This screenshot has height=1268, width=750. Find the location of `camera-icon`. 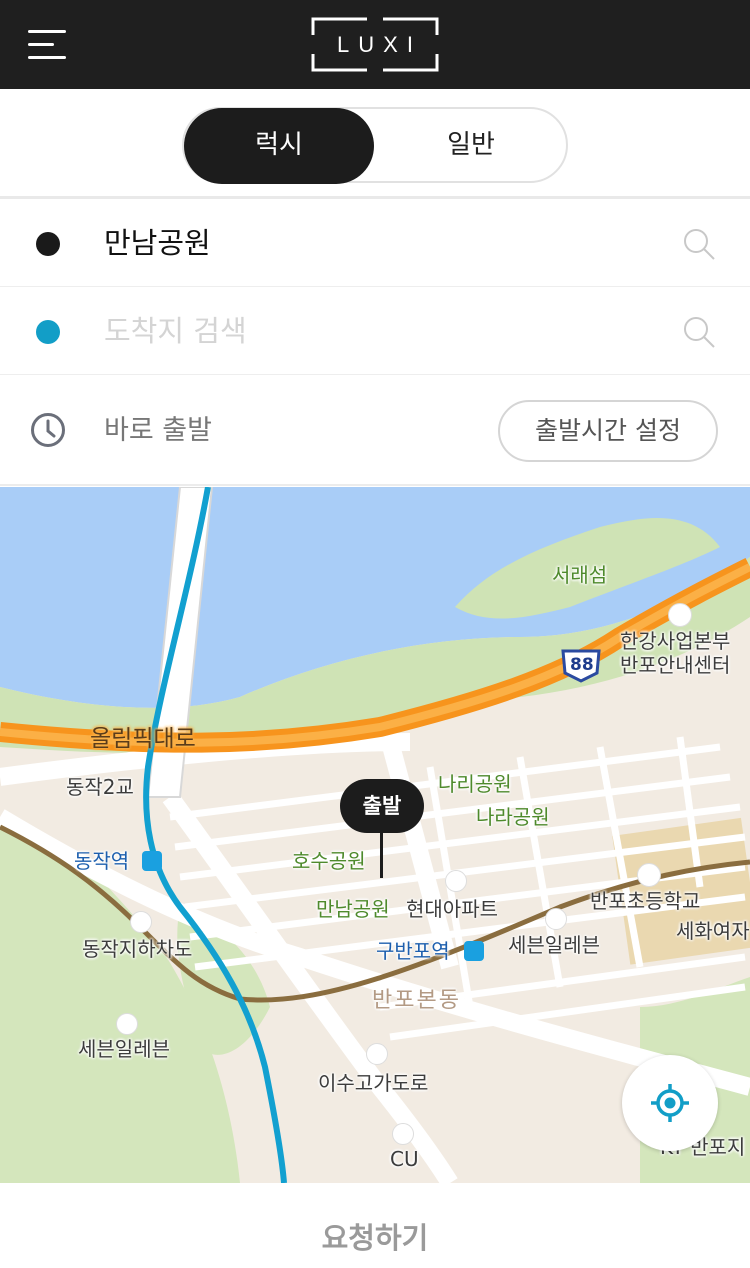

camera-icon is located at coordinates (680, 615).